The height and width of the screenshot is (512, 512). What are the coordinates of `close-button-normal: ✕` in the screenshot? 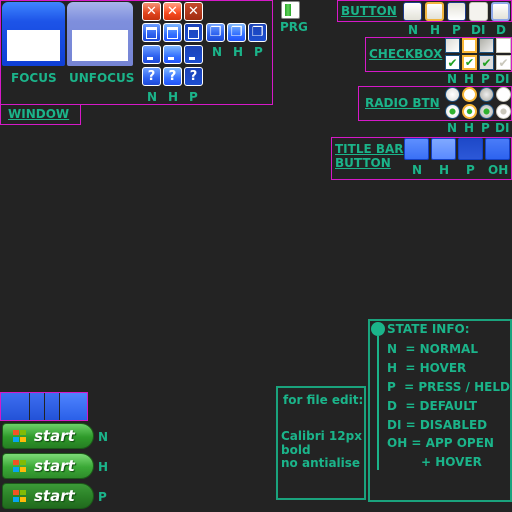 It's located at (151, 11).